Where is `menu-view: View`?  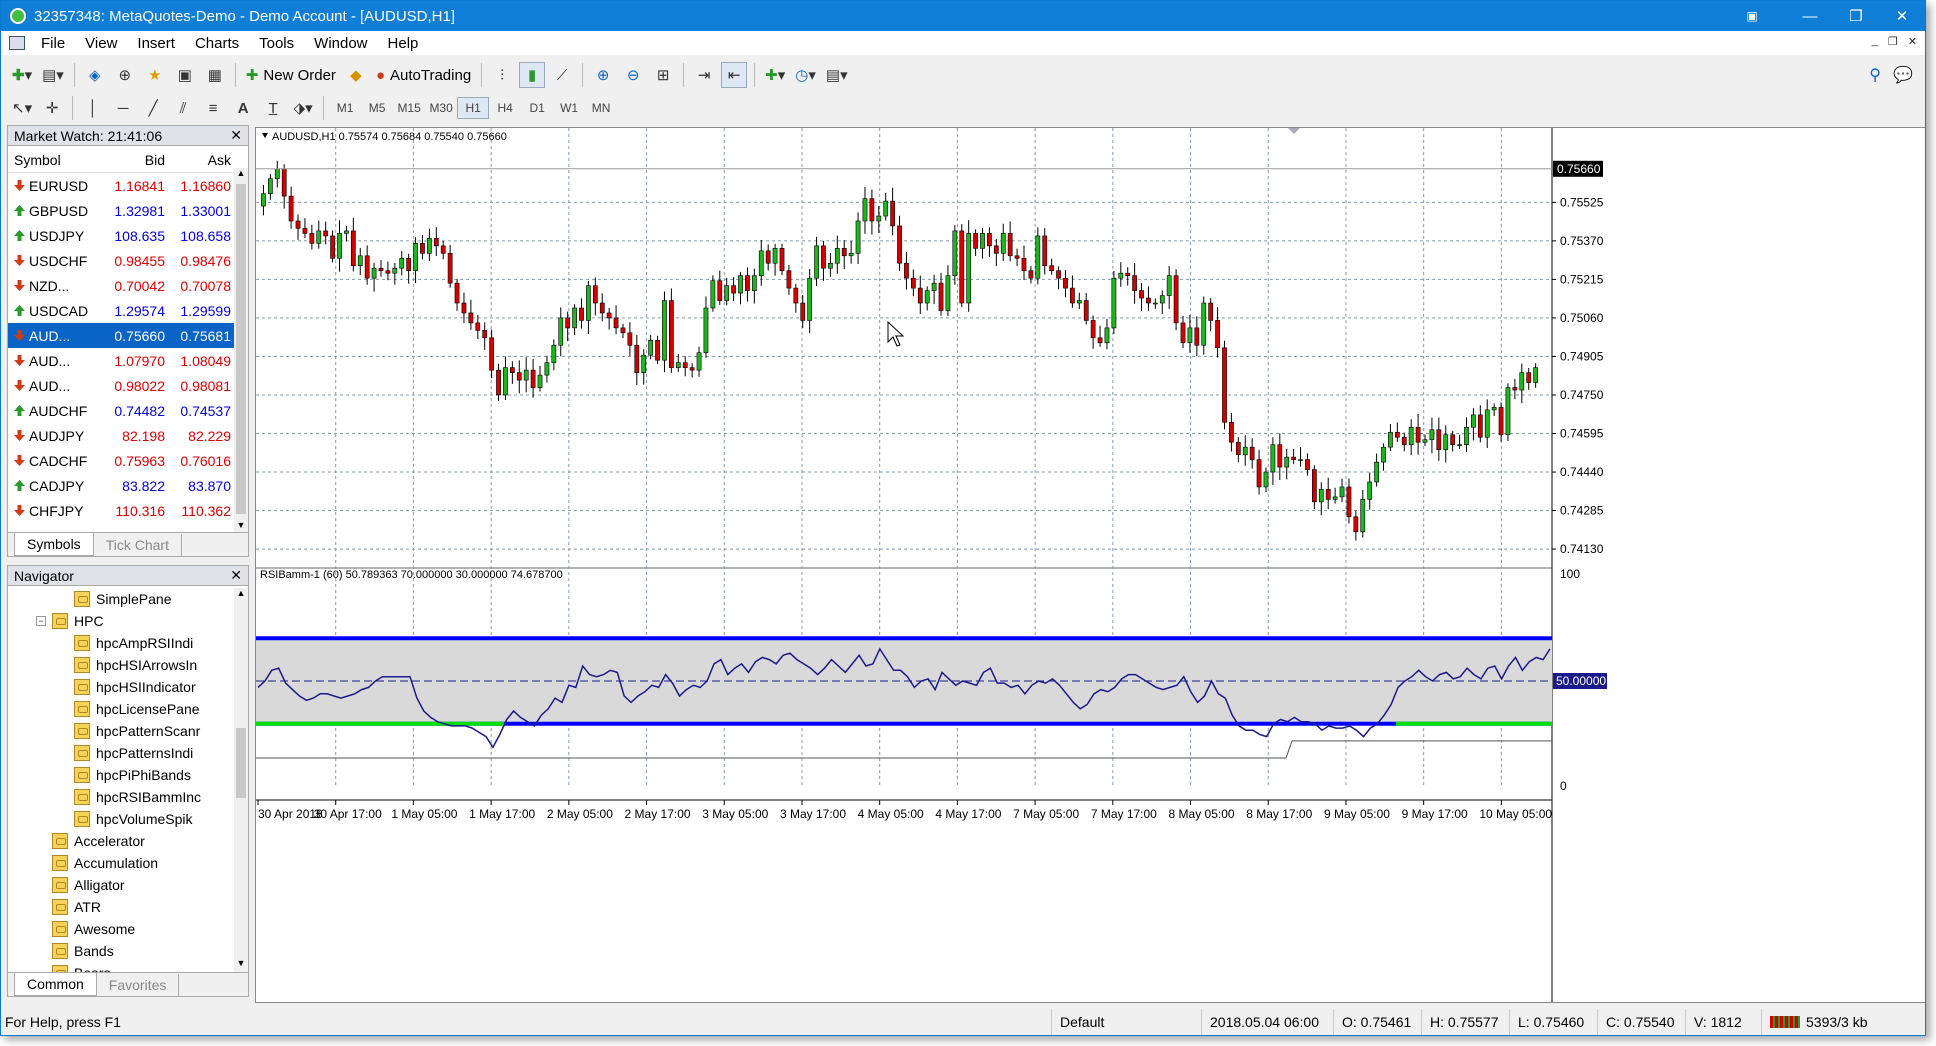 menu-view: View is located at coordinates (101, 43).